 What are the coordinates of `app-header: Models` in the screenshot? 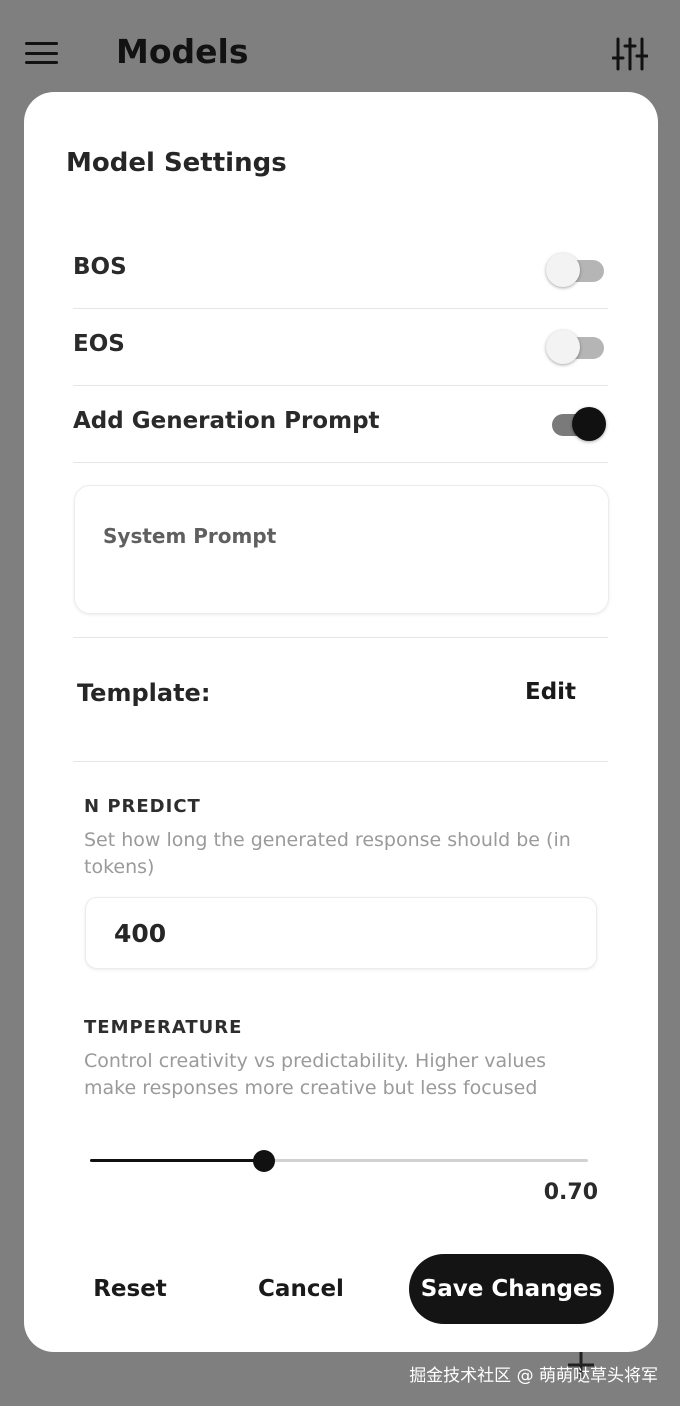 It's located at (340, 50).